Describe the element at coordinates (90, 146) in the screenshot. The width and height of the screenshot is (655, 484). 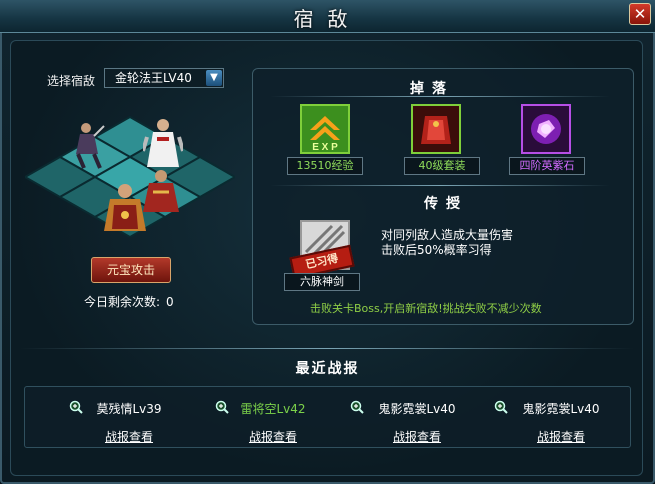
I see `warrior-unit-icon` at that location.